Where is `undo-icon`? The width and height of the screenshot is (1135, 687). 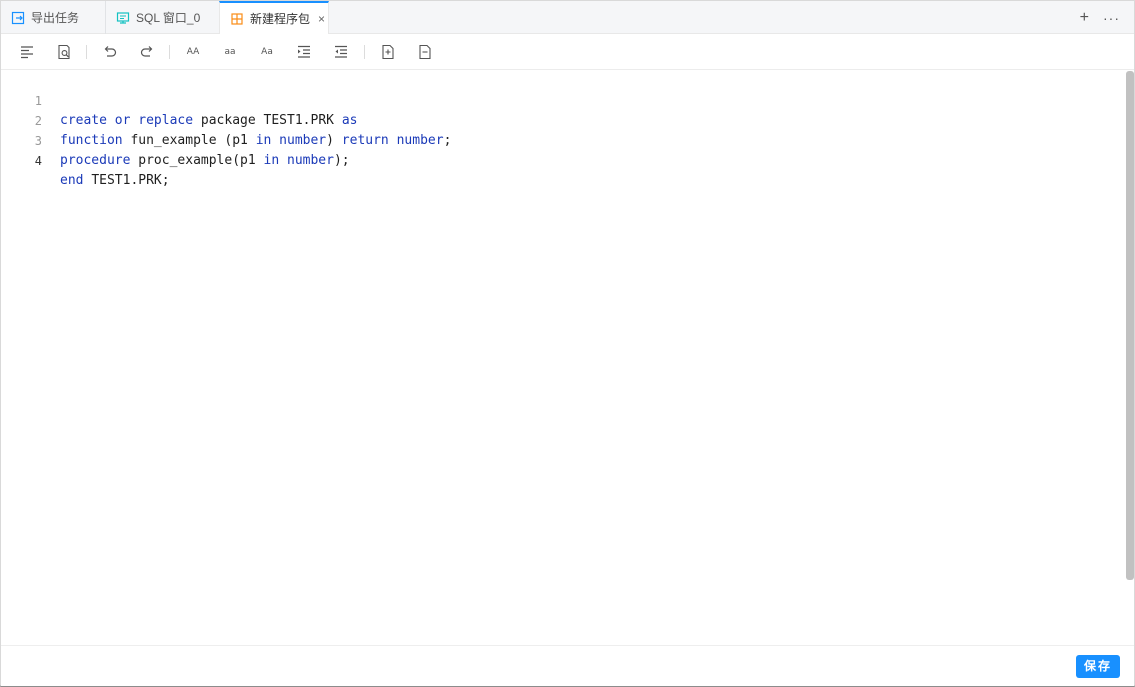
undo-icon is located at coordinates (110, 52).